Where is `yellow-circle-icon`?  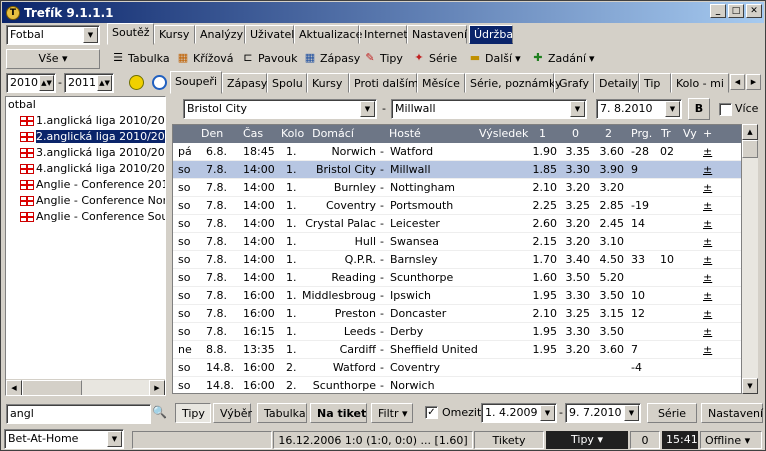 yellow-circle-icon is located at coordinates (136, 82).